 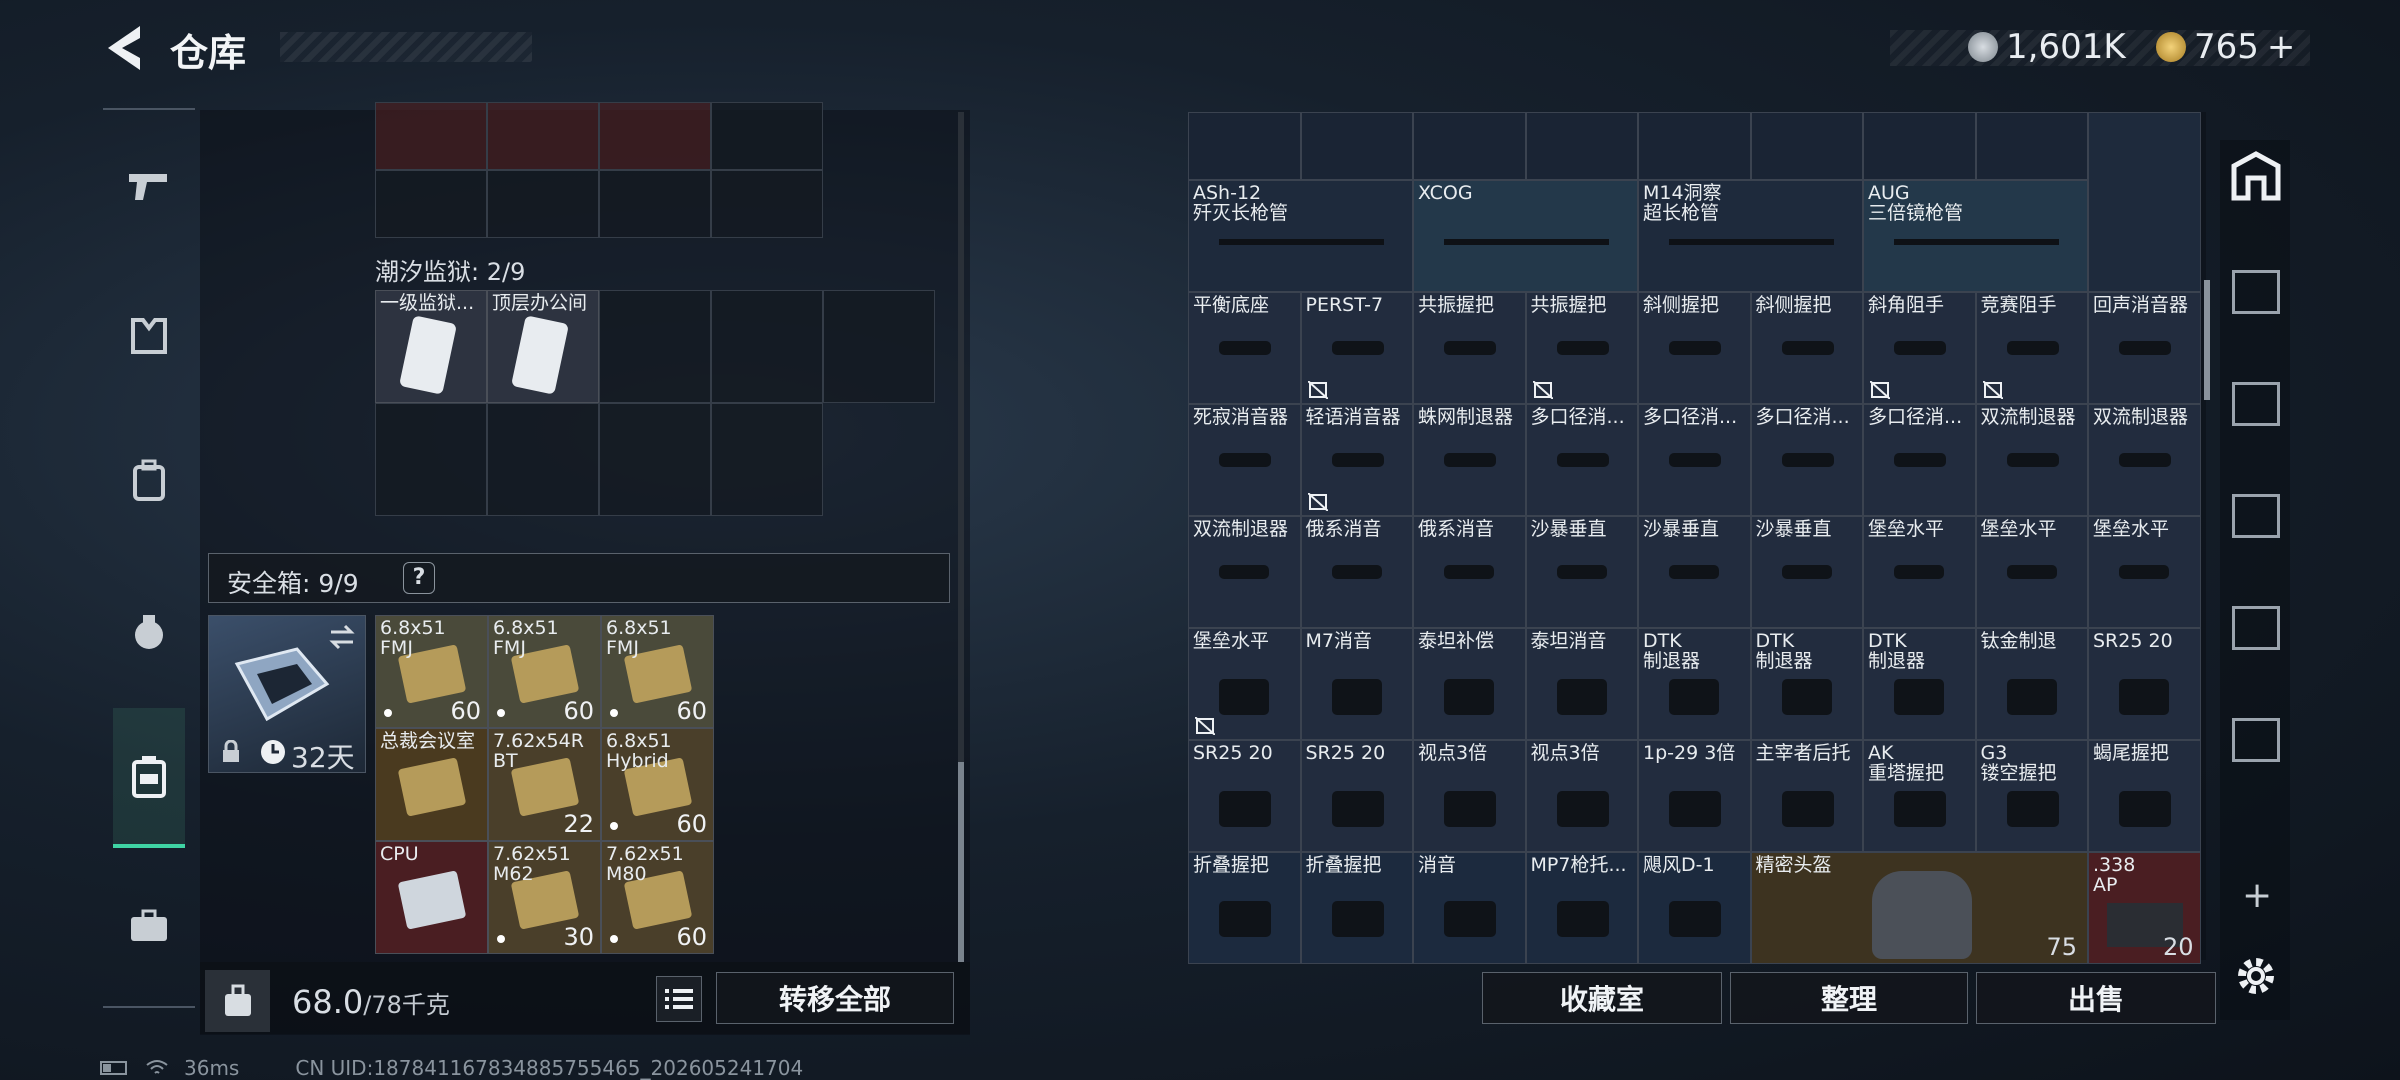 I want to click on stash-item: 泰坦消音, so click(x=1581, y=684).